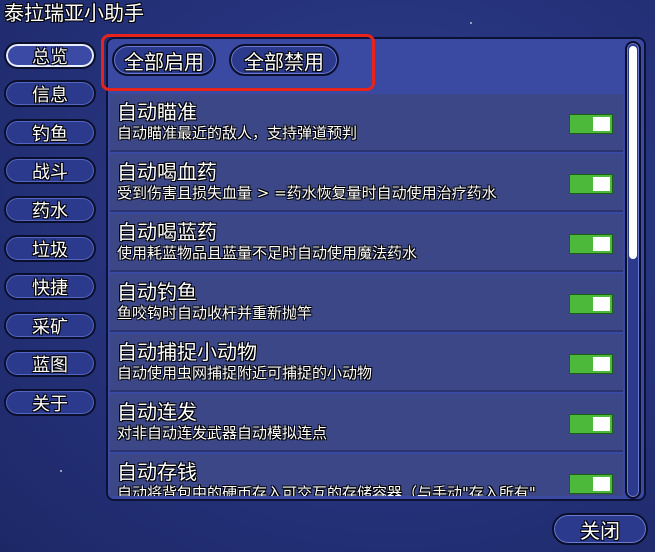 Image resolution: width=655 pixels, height=552 pixels. I want to click on feature-description: 对非自动连发武器自动模拟连点, so click(222, 433).